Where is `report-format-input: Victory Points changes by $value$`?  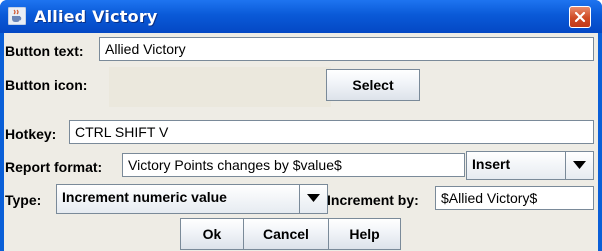
report-format-input: Victory Points changes by $value$ is located at coordinates (293, 165).